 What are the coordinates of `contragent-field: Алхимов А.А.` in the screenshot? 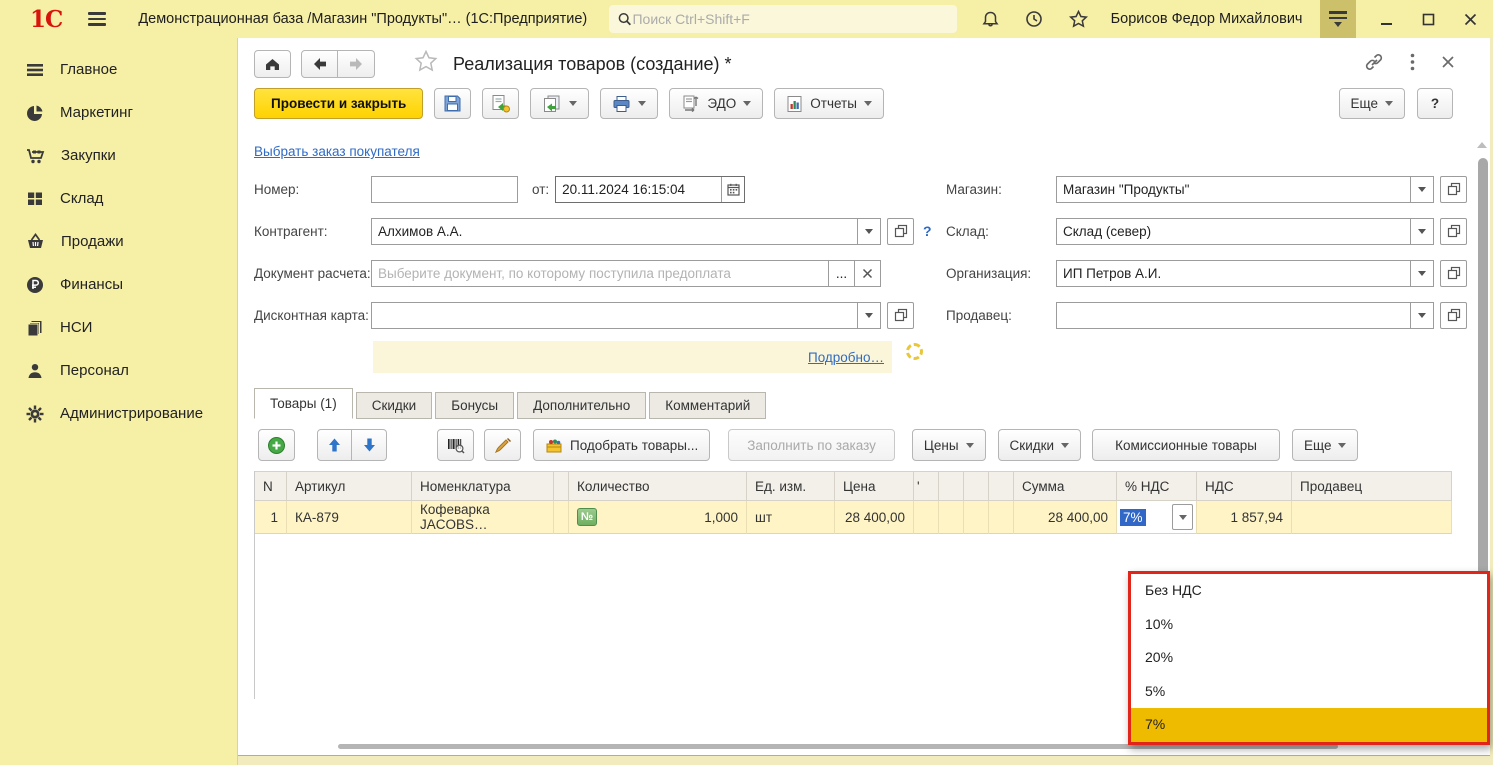 It's located at (626, 231).